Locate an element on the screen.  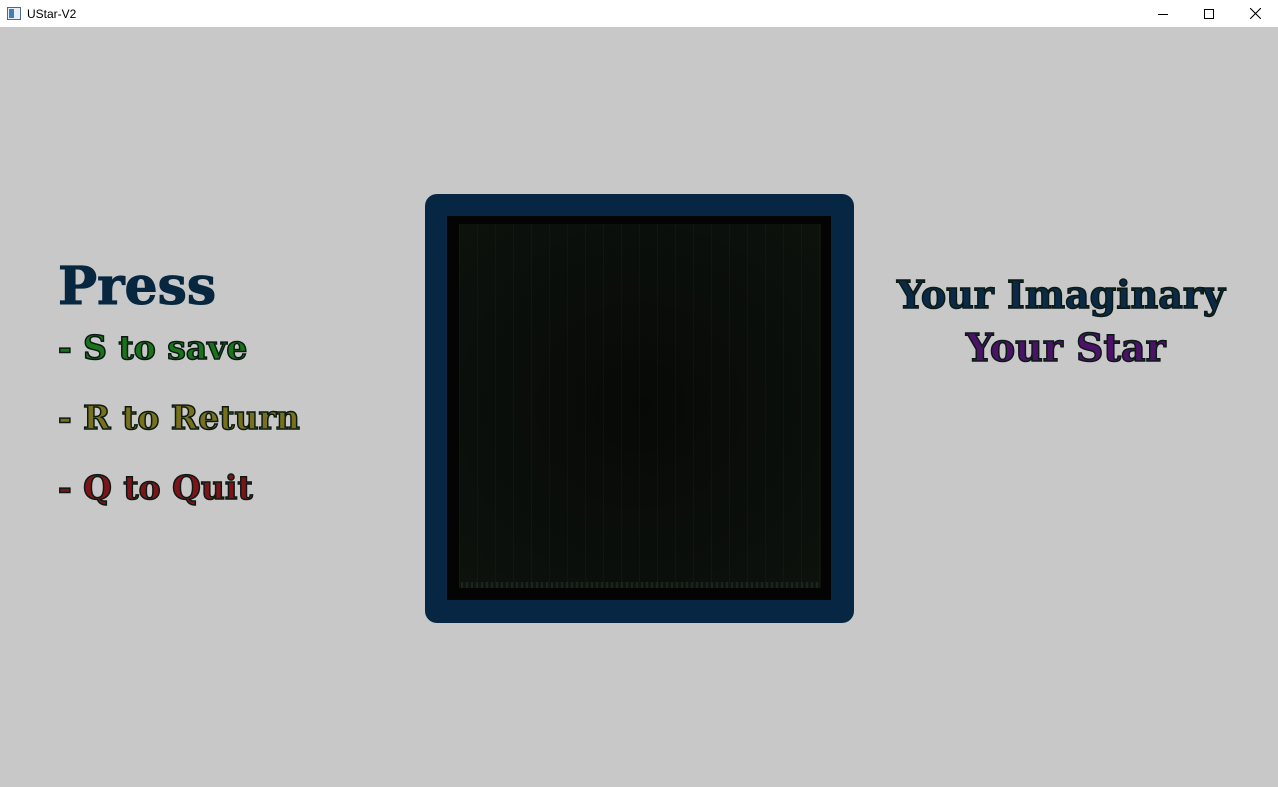
window-title: UStar-V2 is located at coordinates (52, 13).